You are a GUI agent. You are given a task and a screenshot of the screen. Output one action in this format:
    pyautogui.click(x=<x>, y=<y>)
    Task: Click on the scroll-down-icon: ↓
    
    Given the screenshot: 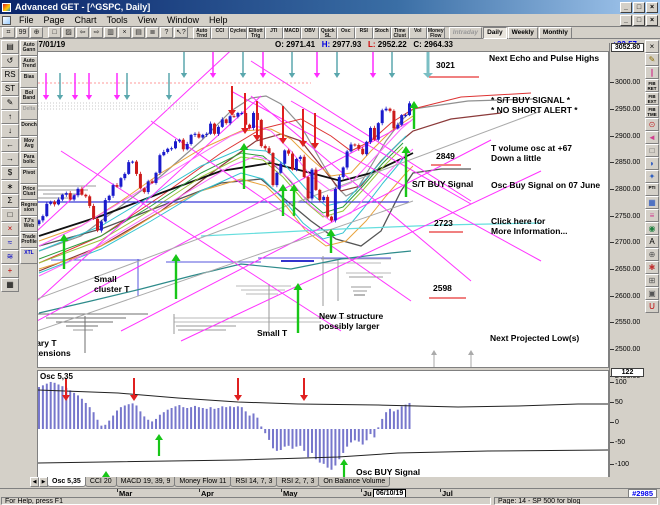 What is the action you would take?
    pyautogui.click(x=10, y=131)
    